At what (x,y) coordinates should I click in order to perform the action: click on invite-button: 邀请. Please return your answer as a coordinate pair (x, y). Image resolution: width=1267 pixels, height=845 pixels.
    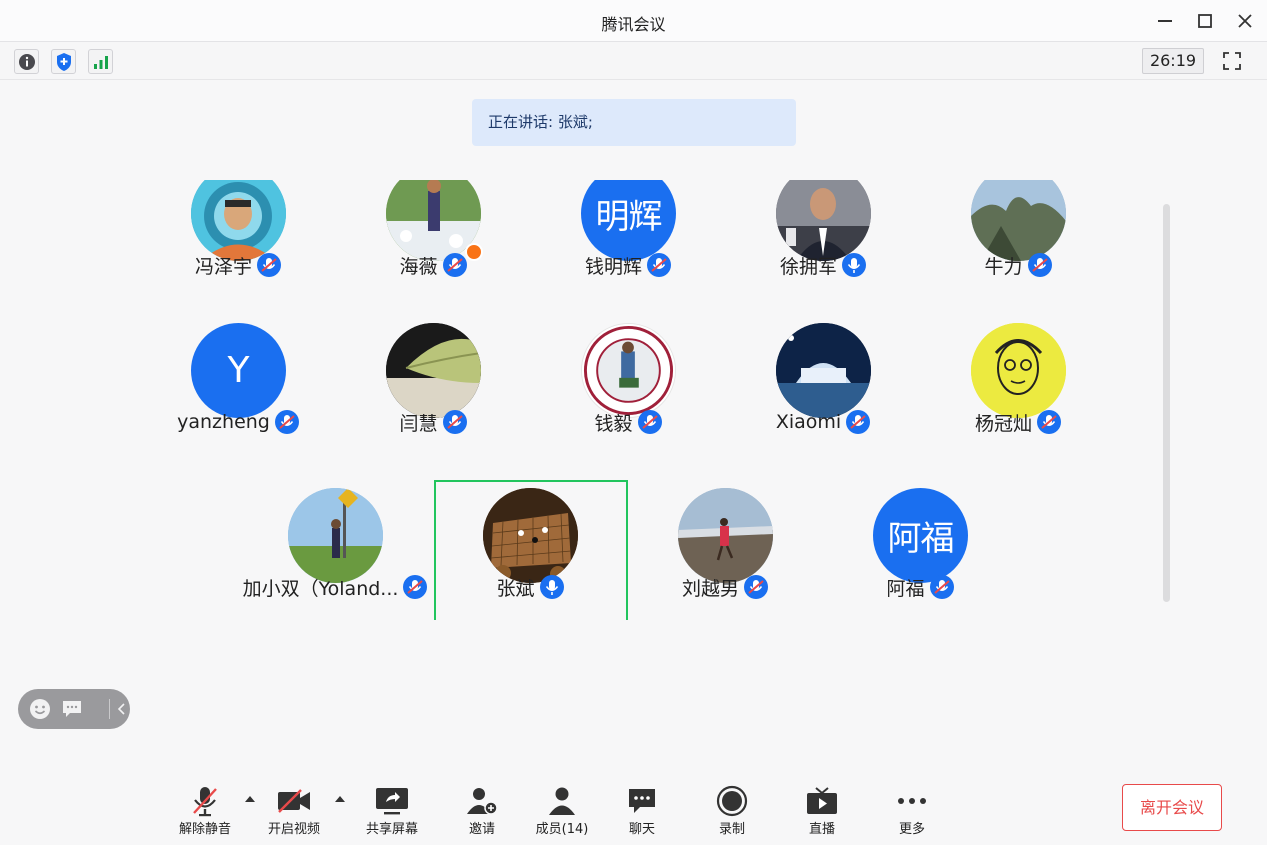
    Looking at the image, I should click on (482, 808).